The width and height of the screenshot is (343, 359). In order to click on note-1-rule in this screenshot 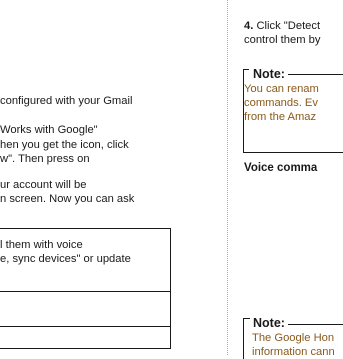, I will do `click(315, 74)`.